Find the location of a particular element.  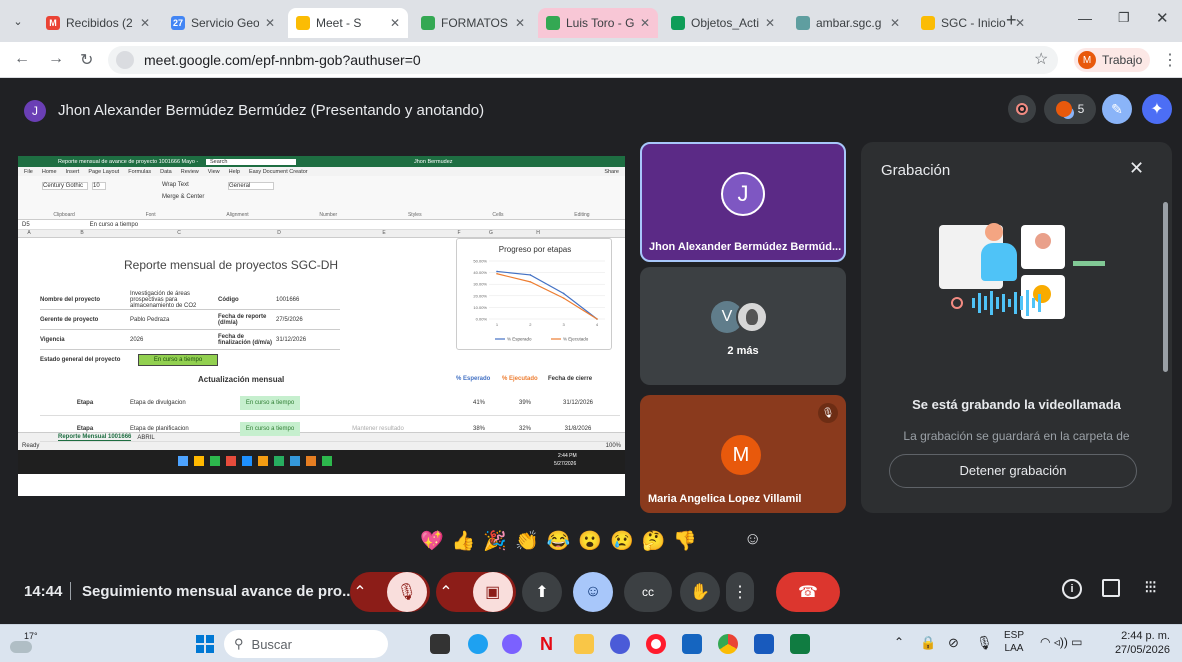

language-indicator: ESP LAA is located at coordinates (1014, 642).